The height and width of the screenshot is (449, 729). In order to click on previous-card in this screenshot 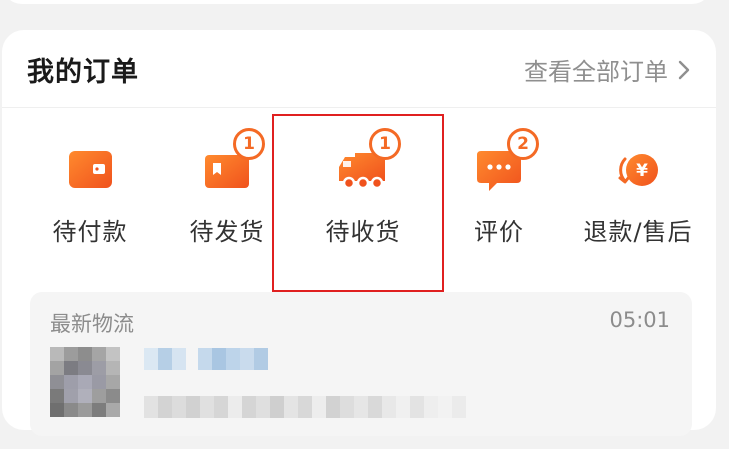, I will do `click(357, 2)`.